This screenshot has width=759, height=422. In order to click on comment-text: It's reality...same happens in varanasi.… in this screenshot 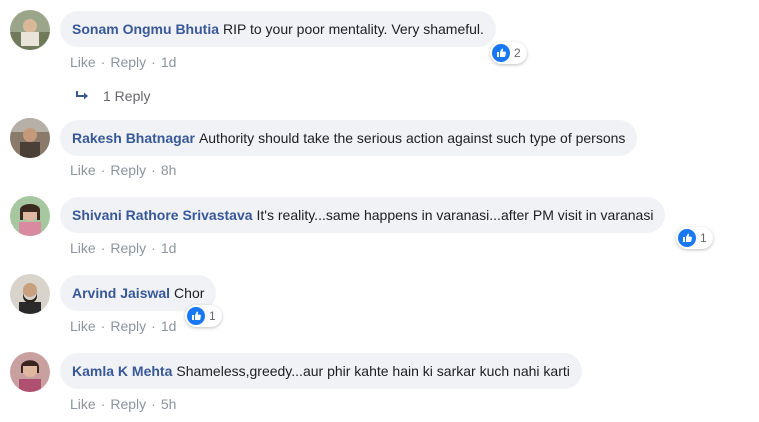, I will do `click(455, 215)`.